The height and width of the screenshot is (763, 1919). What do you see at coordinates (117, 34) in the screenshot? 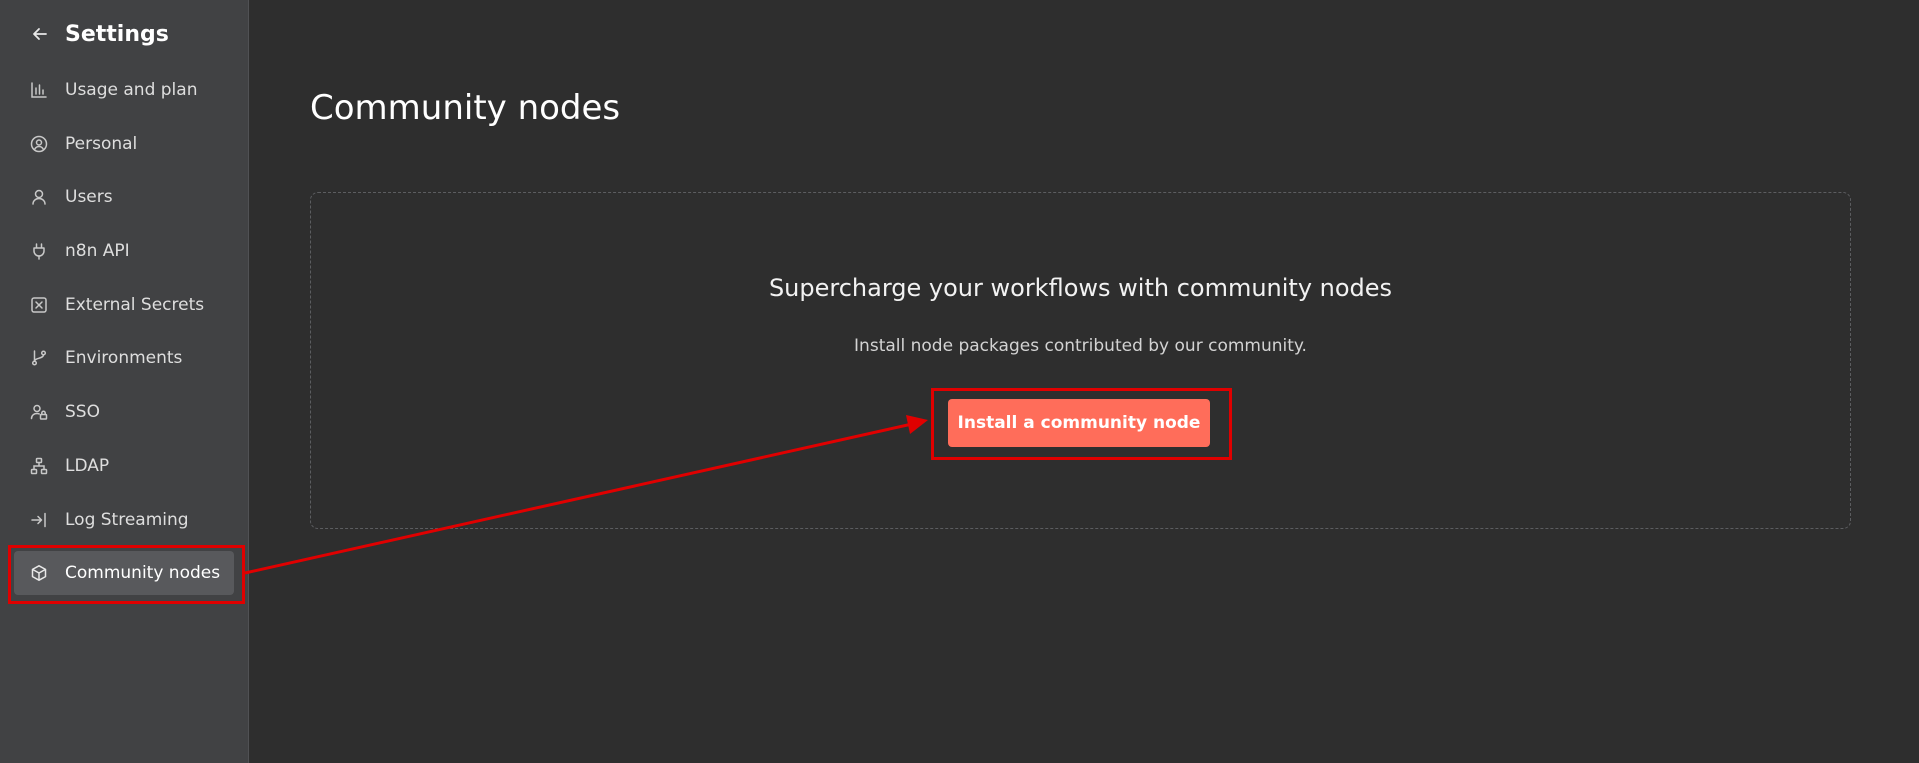
I see `sidebar-title: Settings` at bounding box center [117, 34].